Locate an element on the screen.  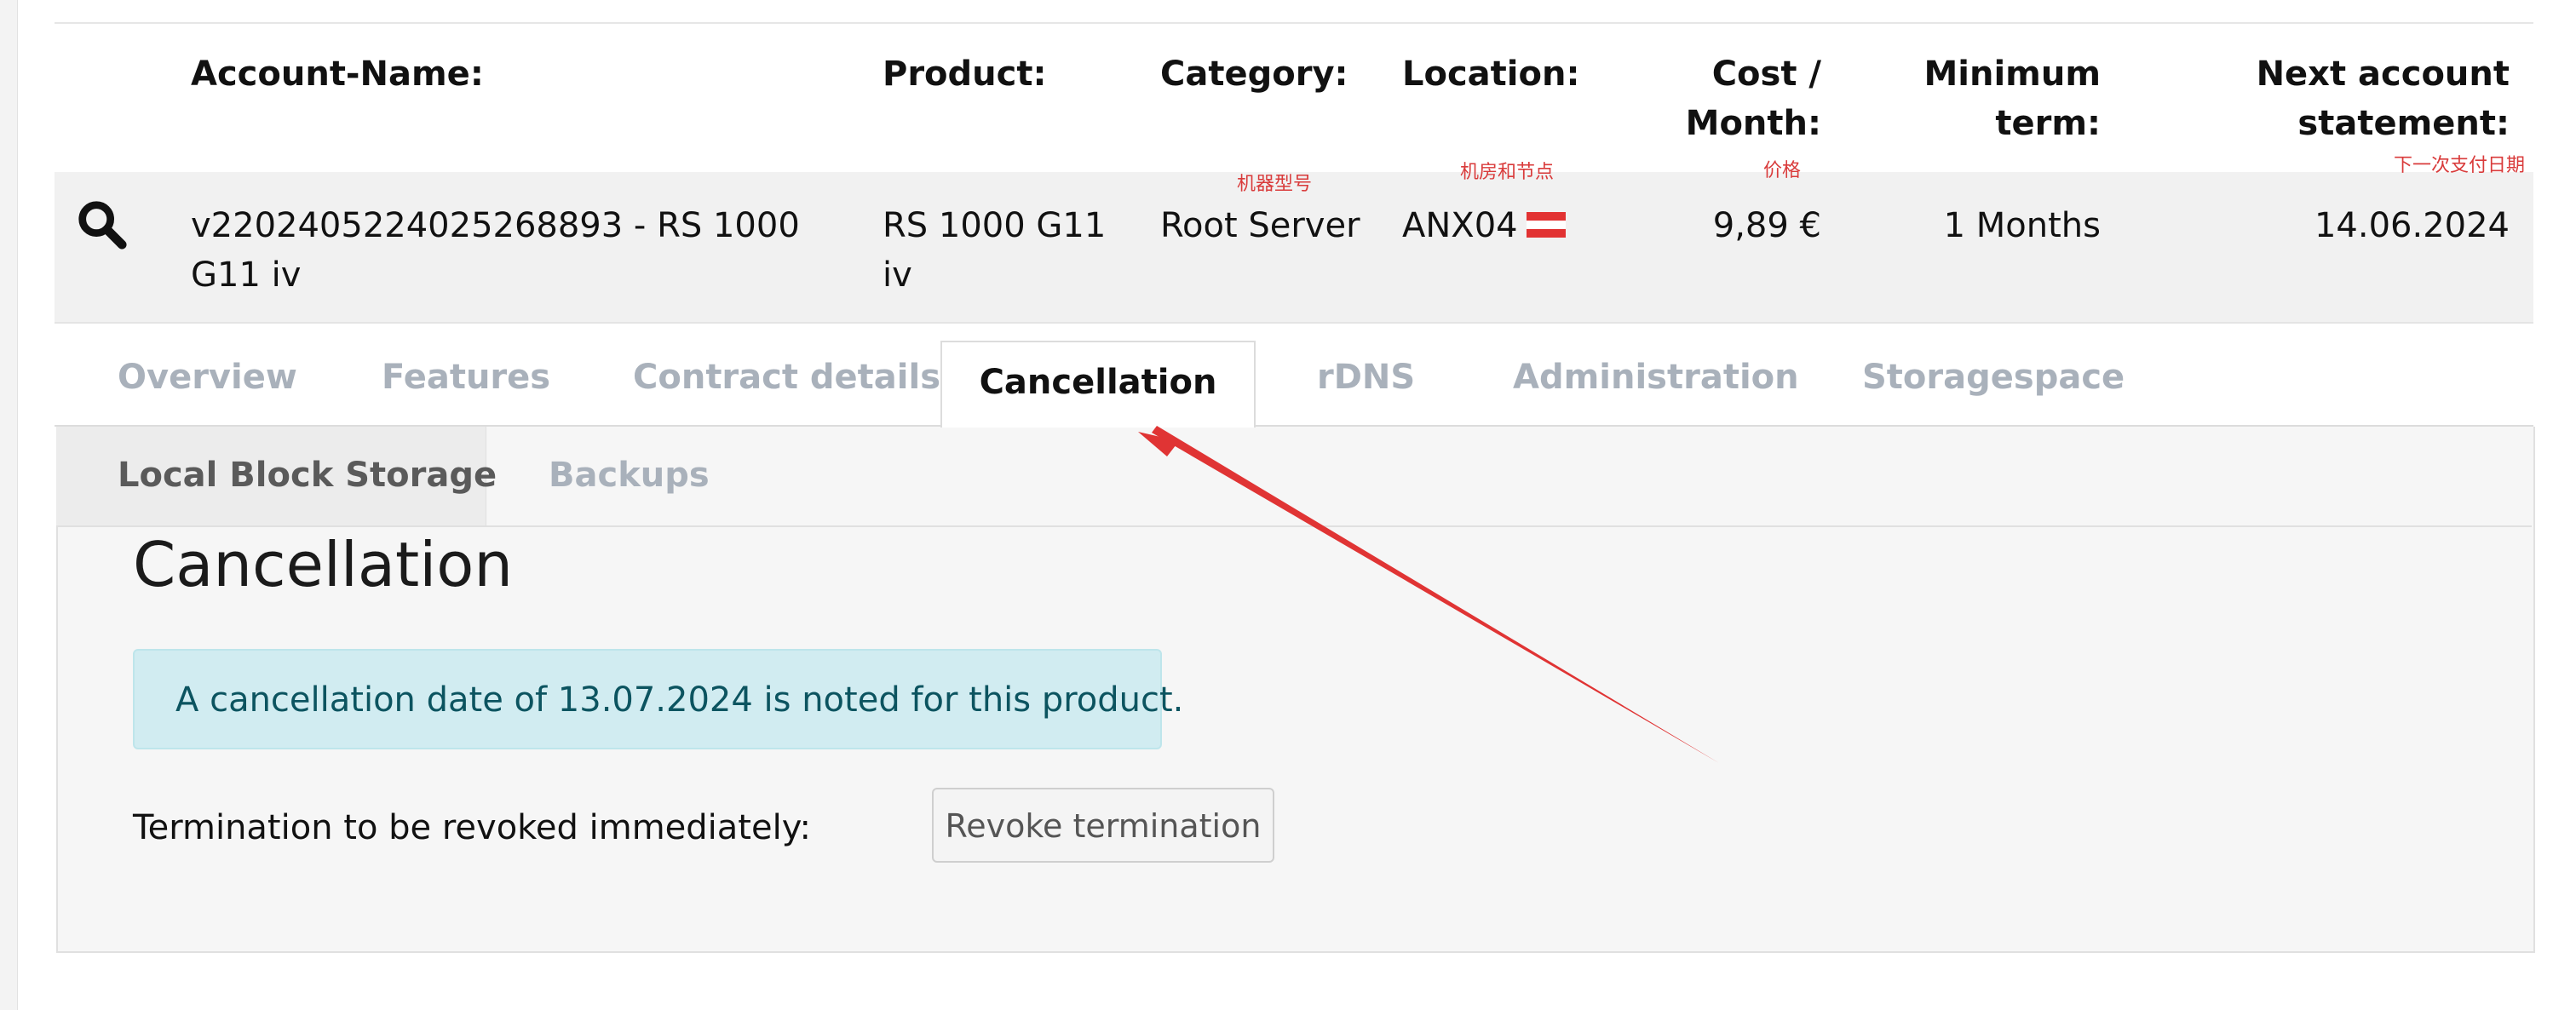
tab-contract-details: Contract details is located at coordinates (787, 383).